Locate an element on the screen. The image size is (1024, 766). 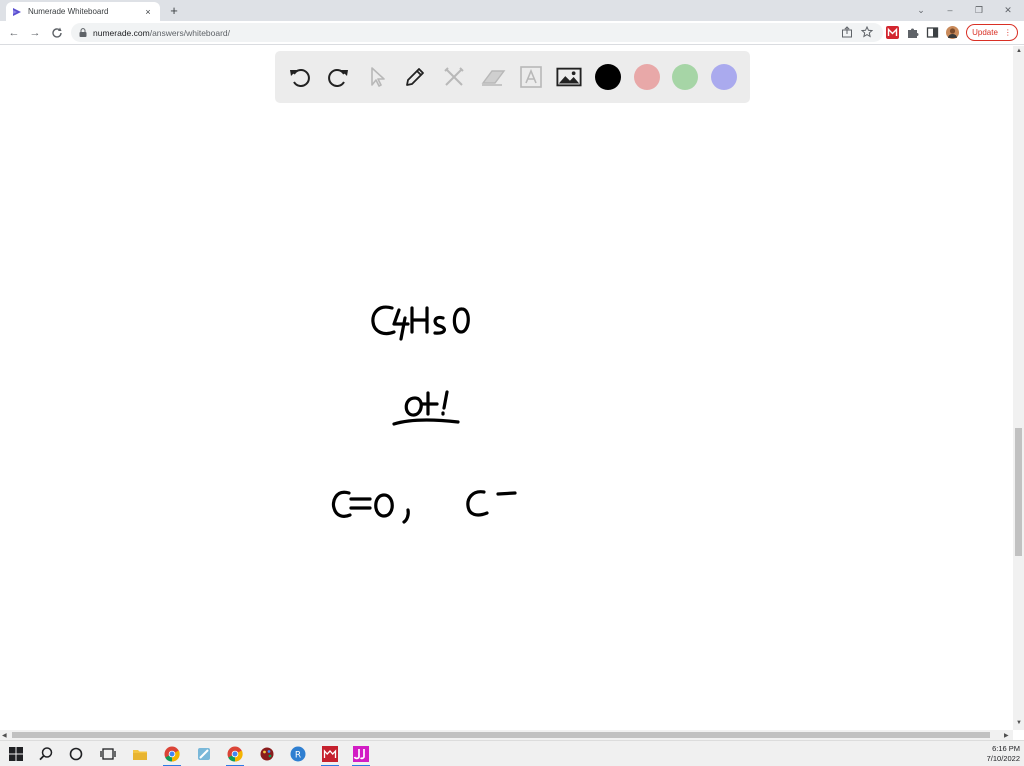
eraser-tool-button is located at coordinates (493, 77).